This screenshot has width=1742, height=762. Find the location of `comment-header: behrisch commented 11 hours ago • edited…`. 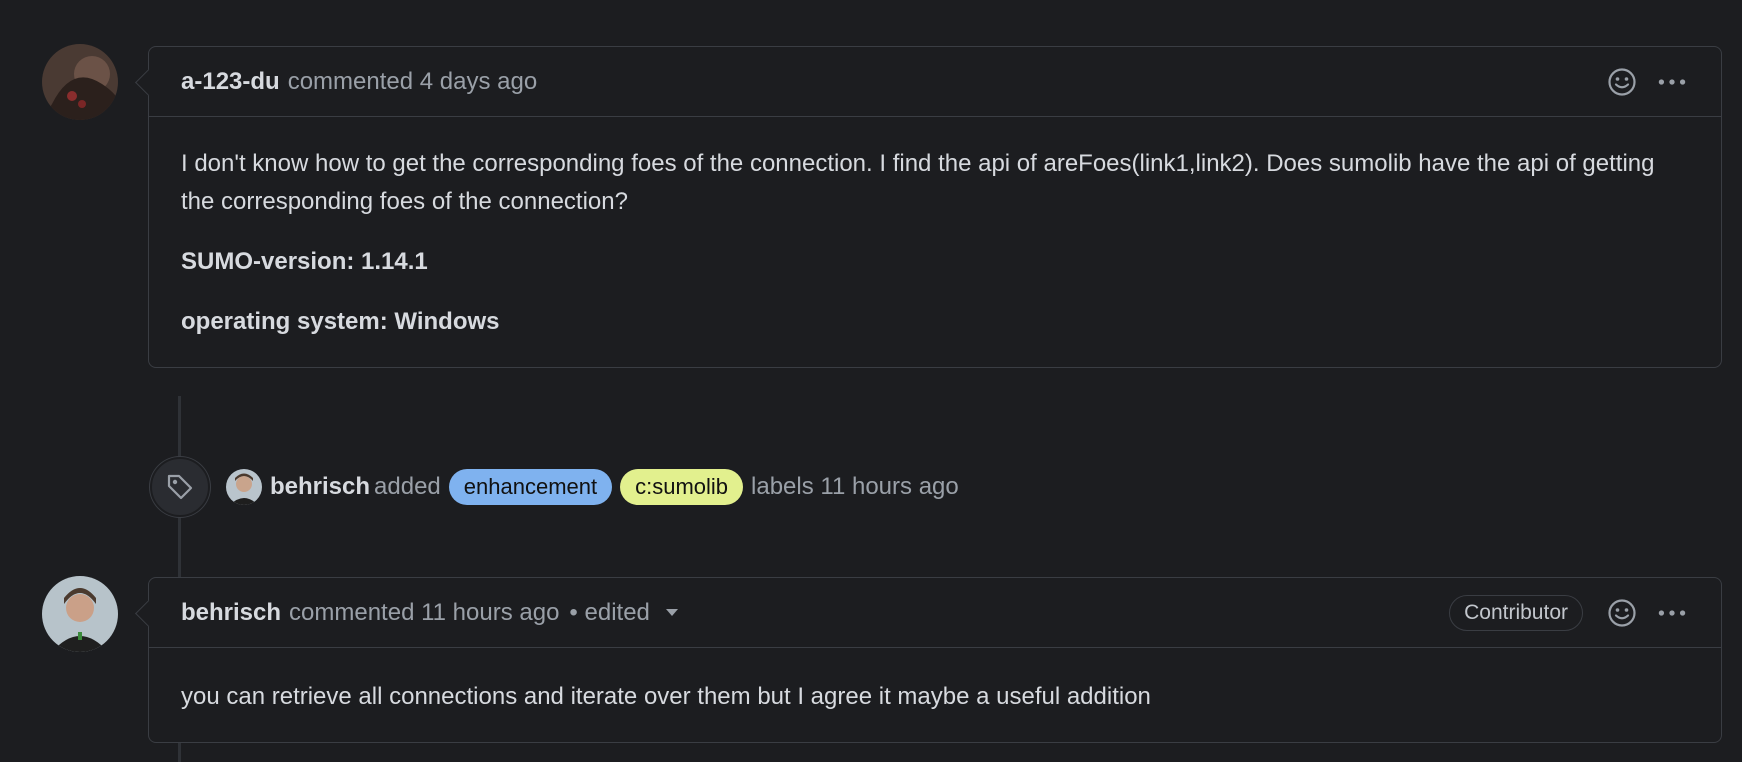

comment-header: behrisch commented 11 hours ago • edited… is located at coordinates (935, 613).